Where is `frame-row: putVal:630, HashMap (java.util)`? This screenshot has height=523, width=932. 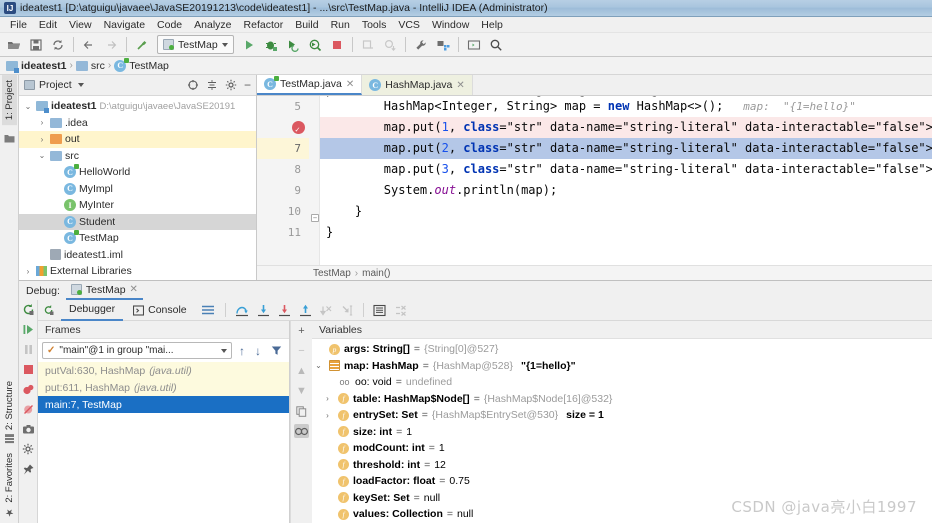
frame-row: putVal:630, HashMap (java.util) is located at coordinates (163, 370).